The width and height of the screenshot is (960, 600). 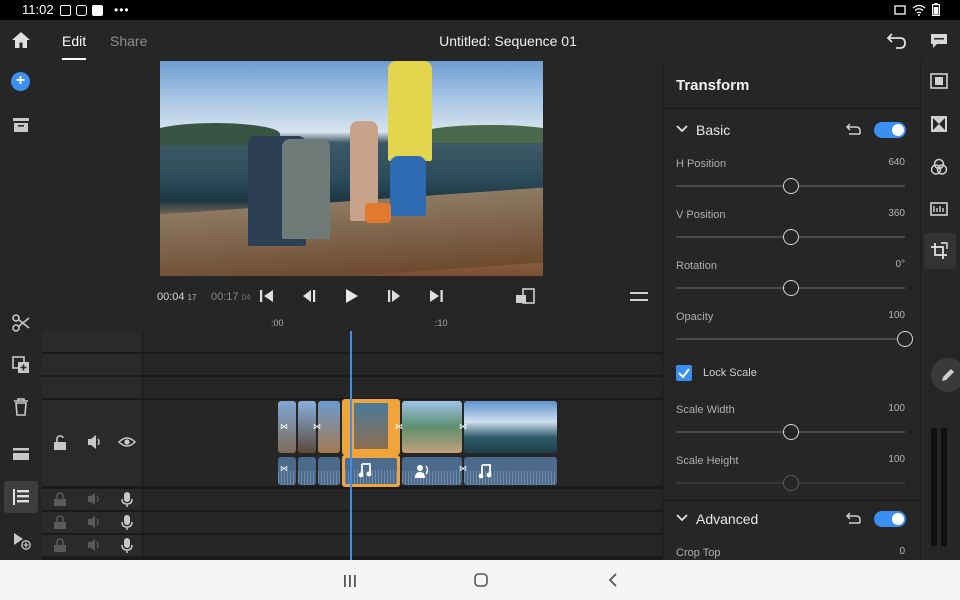 What do you see at coordinates (939, 209) in the screenshot?
I see `speed-icon` at bounding box center [939, 209].